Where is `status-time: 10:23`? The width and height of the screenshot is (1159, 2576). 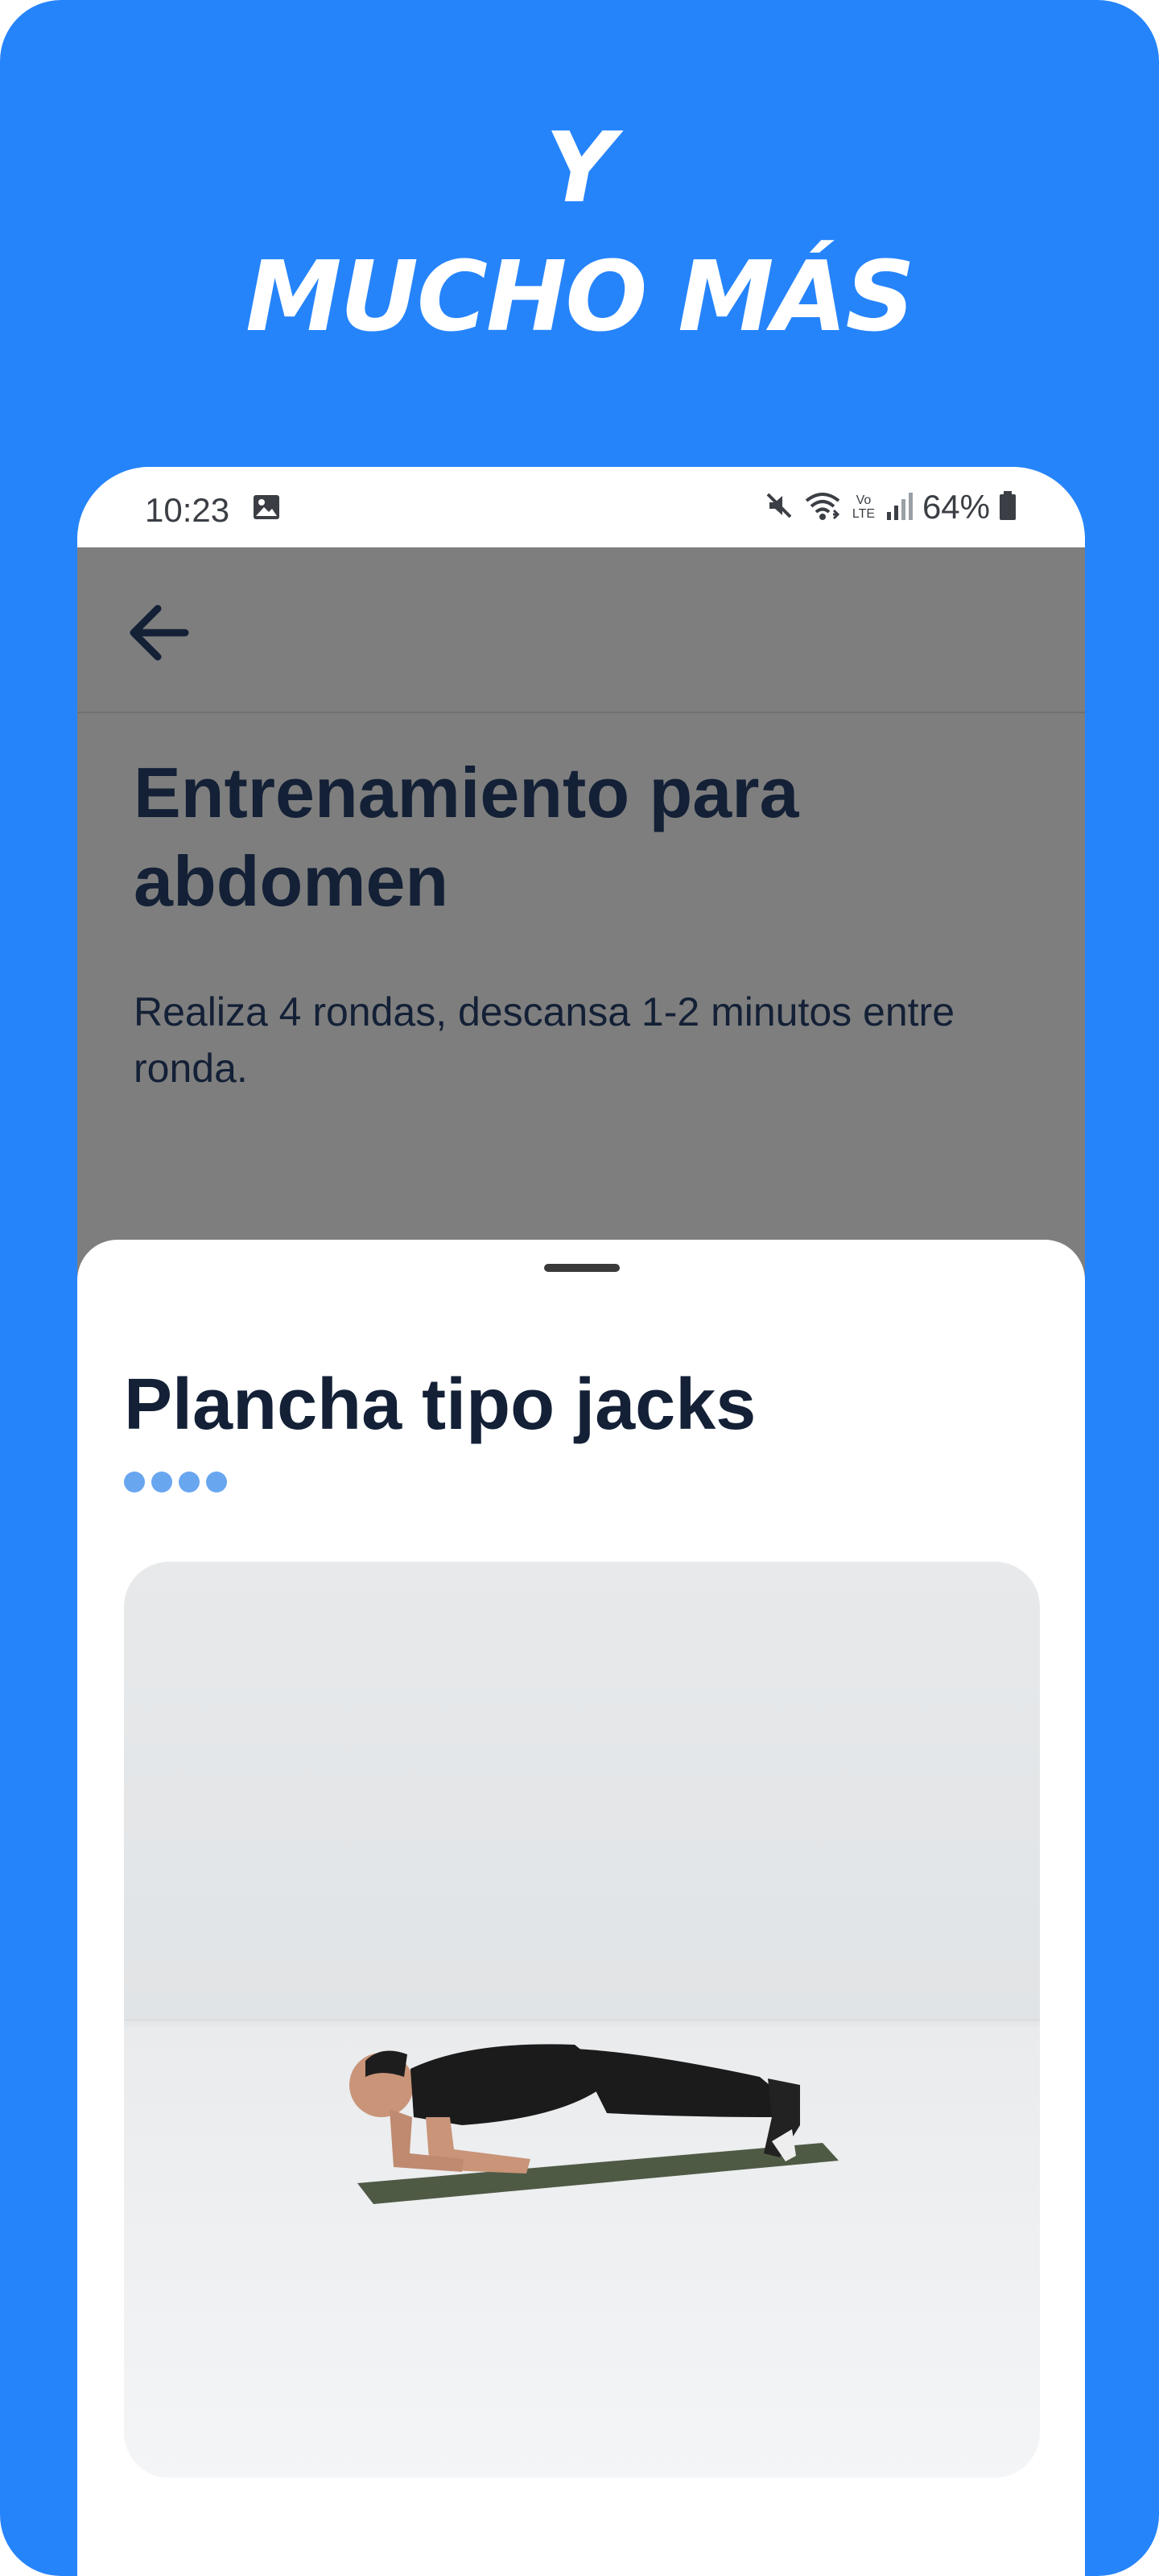 status-time: 10:23 is located at coordinates (187, 510).